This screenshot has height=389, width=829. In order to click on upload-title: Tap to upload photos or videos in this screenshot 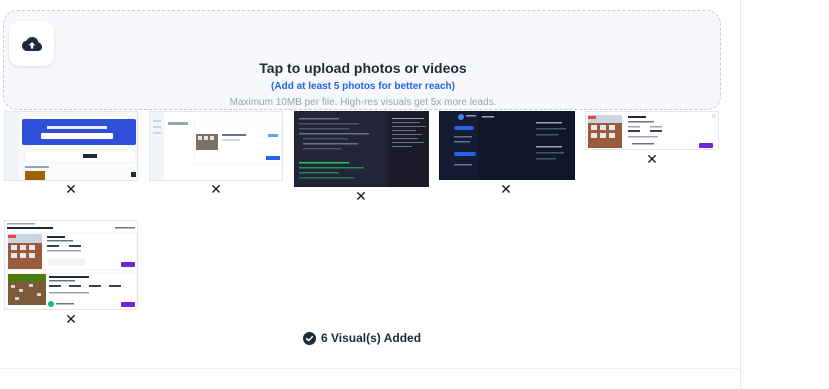, I will do `click(363, 68)`.